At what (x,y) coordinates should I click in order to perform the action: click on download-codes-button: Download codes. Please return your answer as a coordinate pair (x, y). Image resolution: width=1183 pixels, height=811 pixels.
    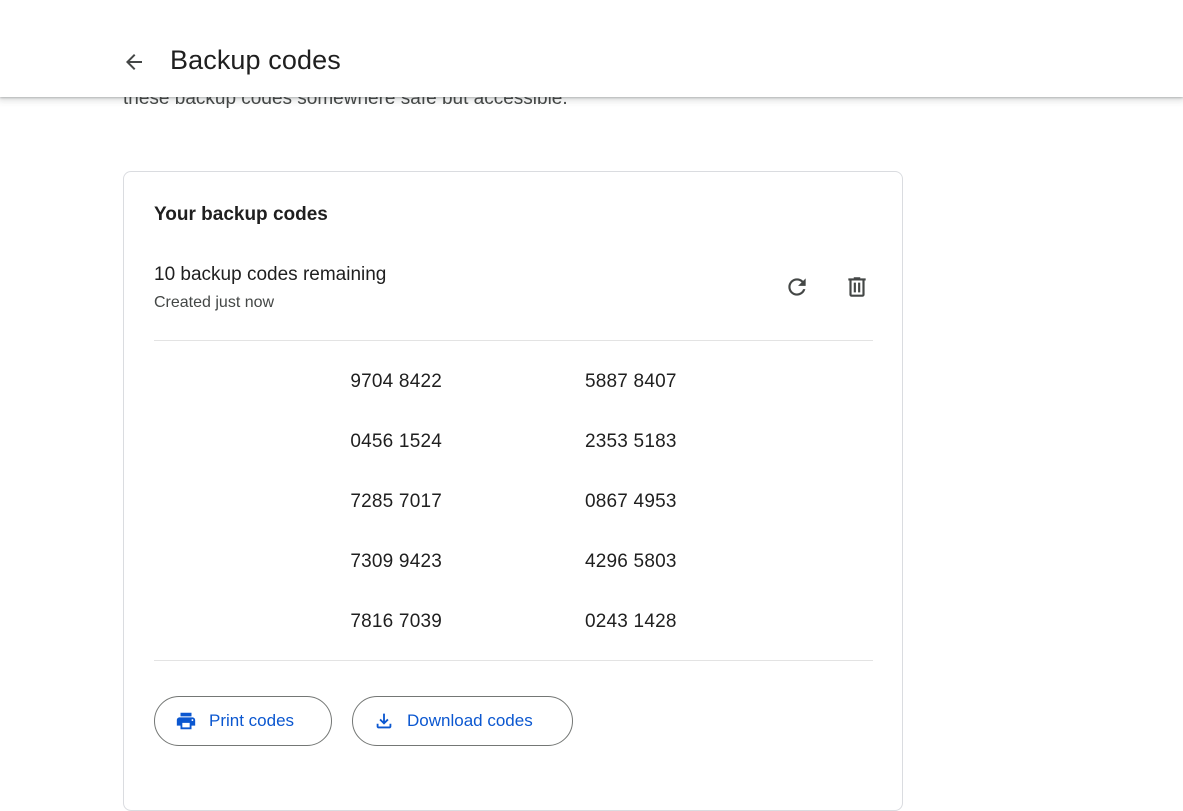
    Looking at the image, I should click on (462, 721).